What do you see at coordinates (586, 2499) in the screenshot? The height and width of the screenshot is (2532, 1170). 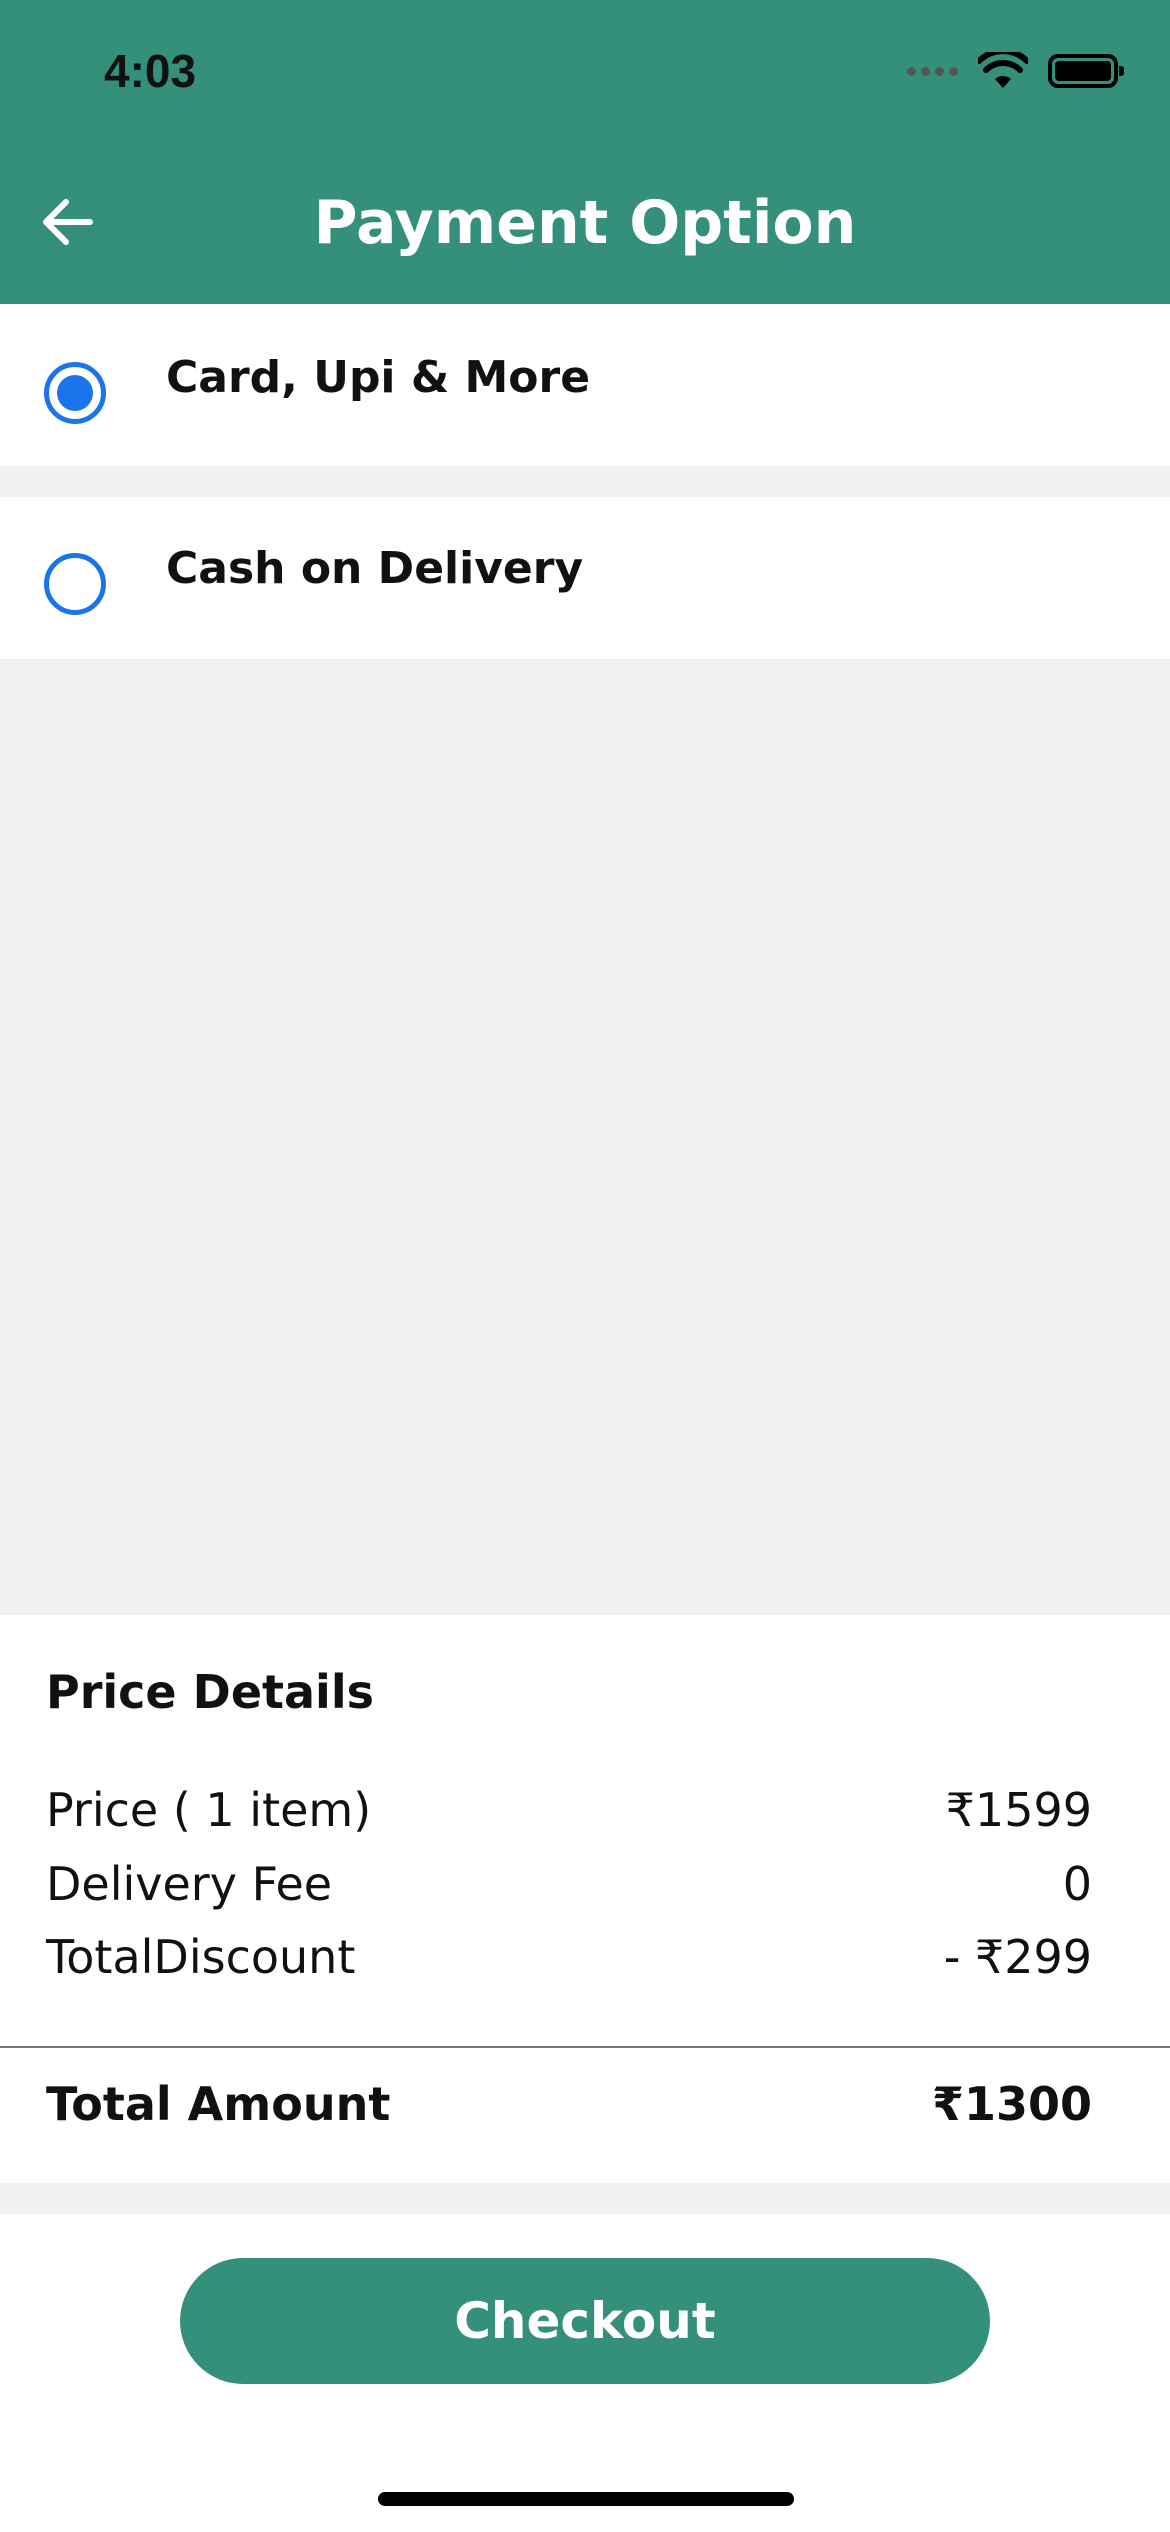 I see `home-indicator` at bounding box center [586, 2499].